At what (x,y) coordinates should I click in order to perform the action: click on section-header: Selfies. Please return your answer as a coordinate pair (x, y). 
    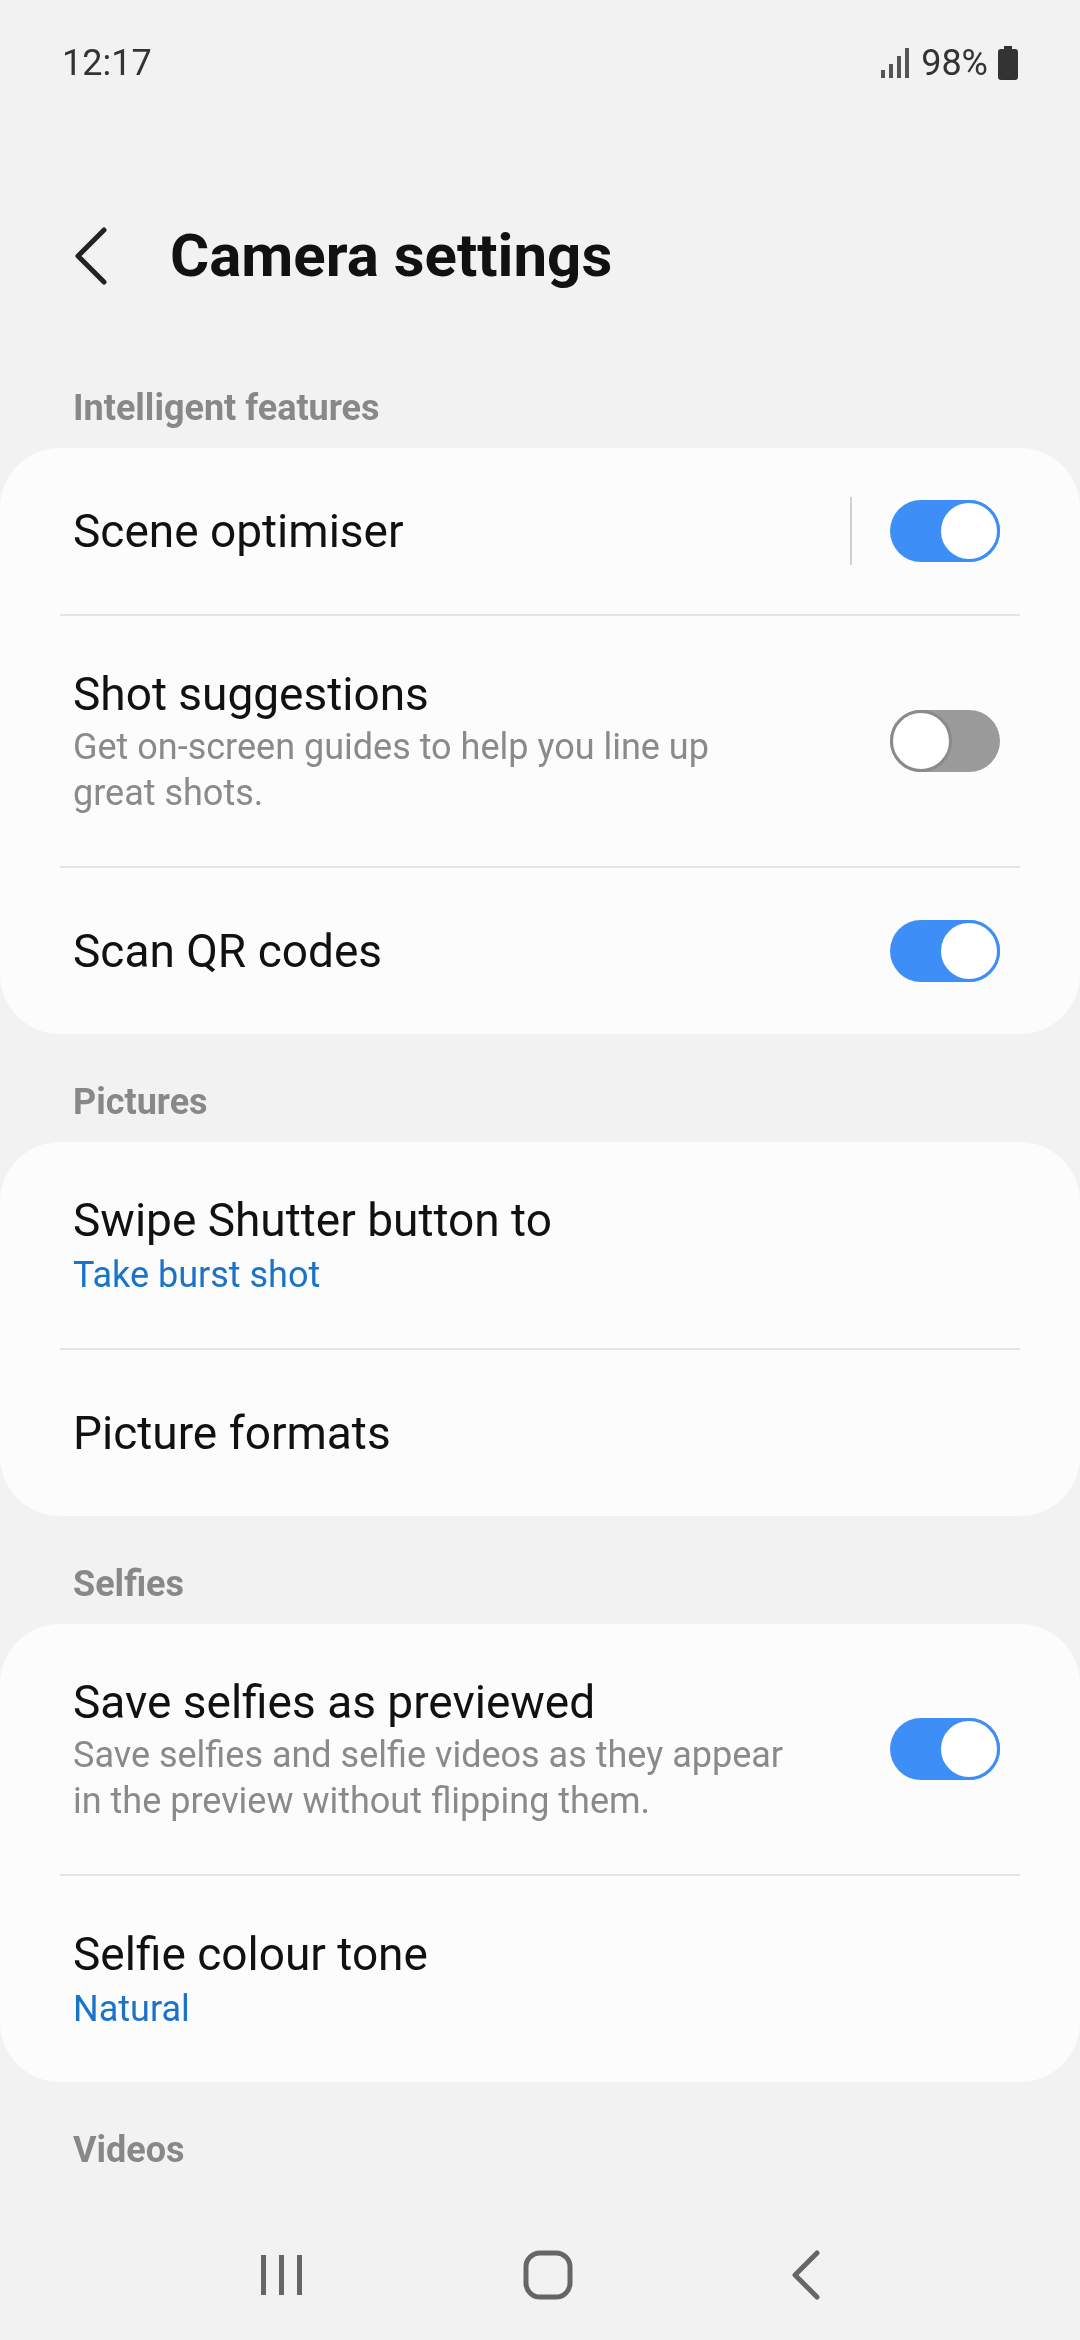
    Looking at the image, I should click on (129, 1584).